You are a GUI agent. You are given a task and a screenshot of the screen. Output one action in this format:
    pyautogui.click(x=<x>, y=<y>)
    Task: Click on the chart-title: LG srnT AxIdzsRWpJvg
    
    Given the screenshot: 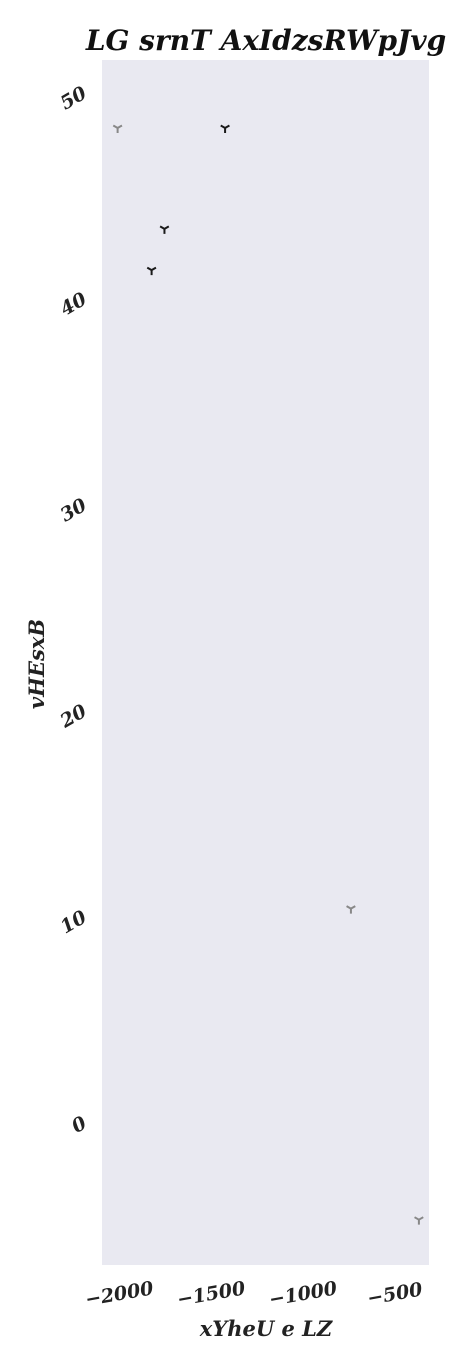 What is the action you would take?
    pyautogui.click(x=265, y=40)
    